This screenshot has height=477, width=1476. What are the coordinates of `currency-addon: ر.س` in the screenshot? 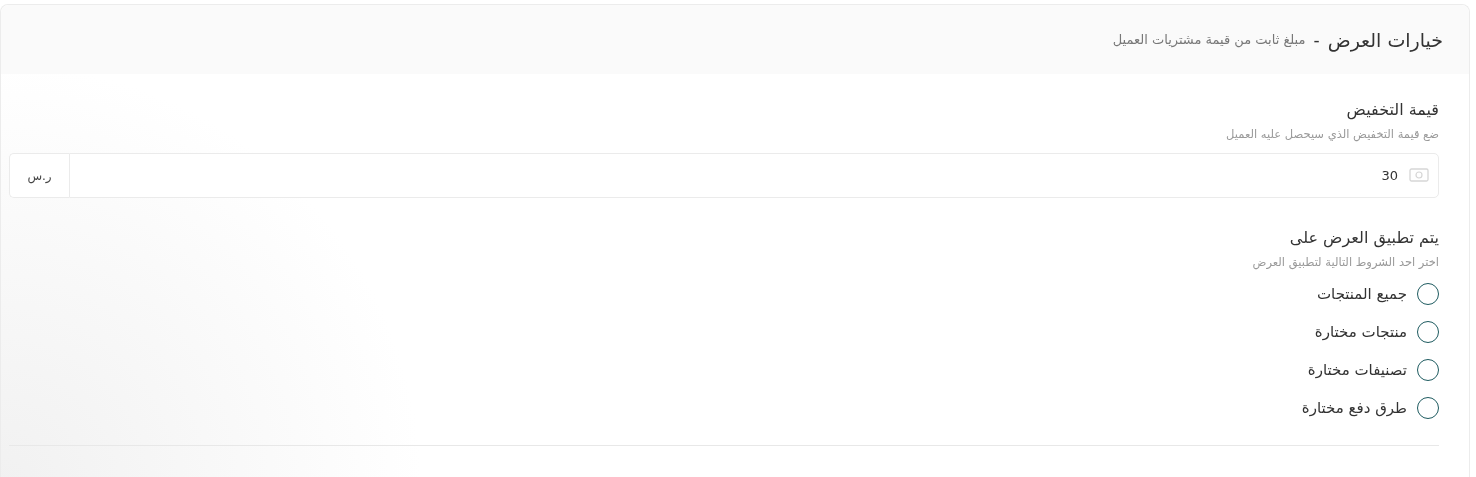 It's located at (39, 175).